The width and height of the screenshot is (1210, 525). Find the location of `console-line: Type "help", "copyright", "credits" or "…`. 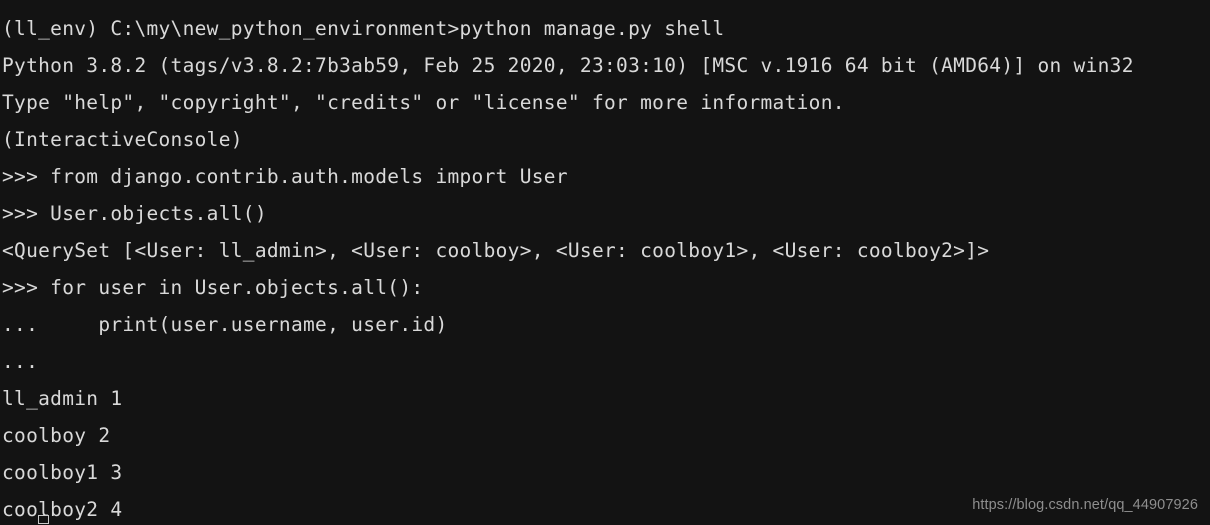

console-line: Type "help", "copyright", "credits" or "… is located at coordinates (423, 102).